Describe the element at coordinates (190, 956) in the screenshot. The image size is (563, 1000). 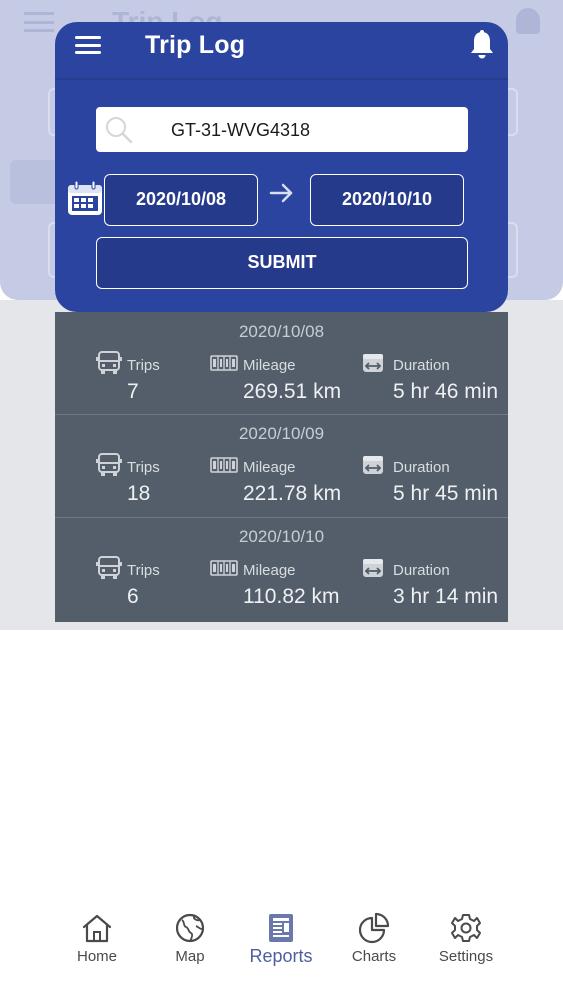
I see `nav-label: Map` at that location.